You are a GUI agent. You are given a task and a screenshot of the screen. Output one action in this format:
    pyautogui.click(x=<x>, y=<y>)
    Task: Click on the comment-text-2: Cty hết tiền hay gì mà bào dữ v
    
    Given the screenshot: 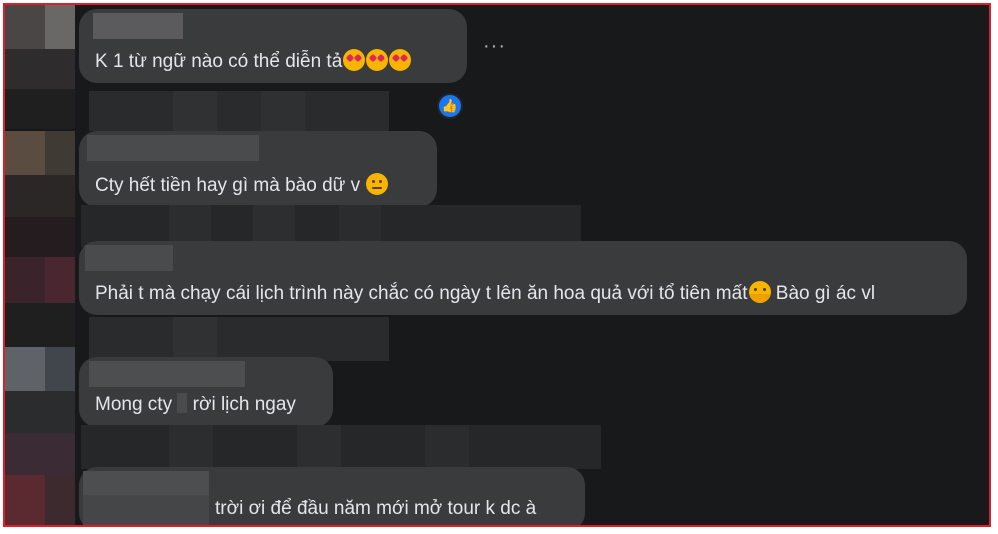 What is the action you would take?
    pyautogui.click(x=242, y=185)
    